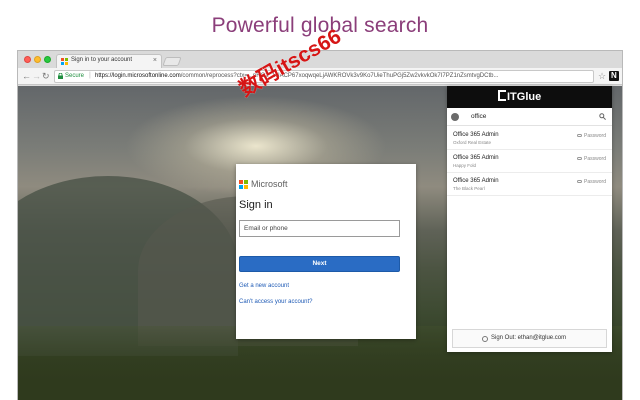 This screenshot has height=400, width=640. Describe the element at coordinates (602, 76) in the screenshot. I see `bookmark-star-icon: ☆` at that location.